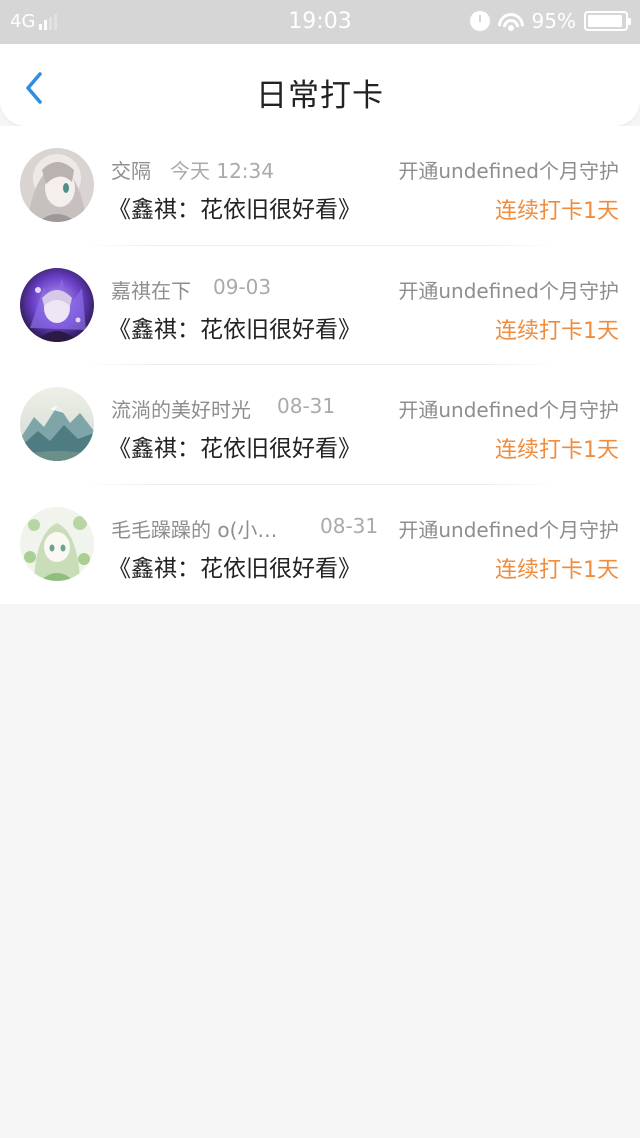  Describe the element at coordinates (510, 21) in the screenshot. I see `wifi-icon` at that location.